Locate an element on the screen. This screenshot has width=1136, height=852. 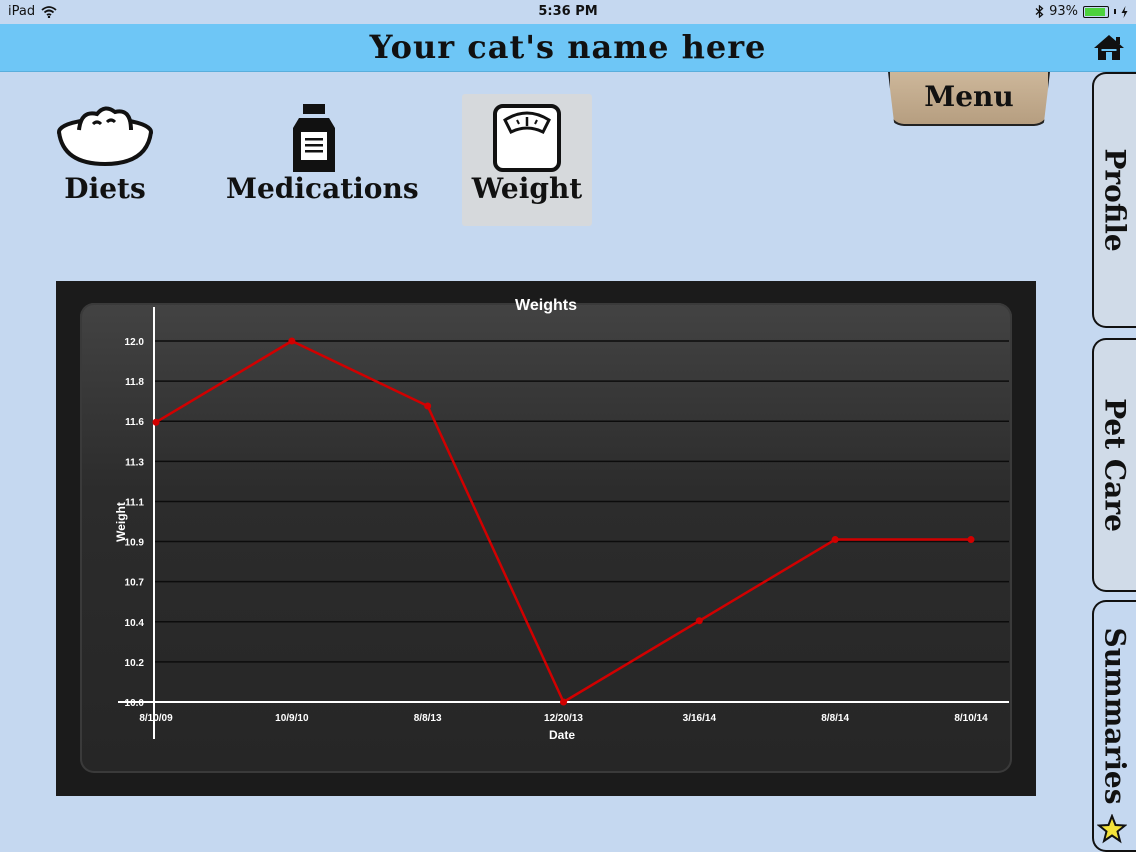
title-bar: Your cat's name here is located at coordinates (568, 48).